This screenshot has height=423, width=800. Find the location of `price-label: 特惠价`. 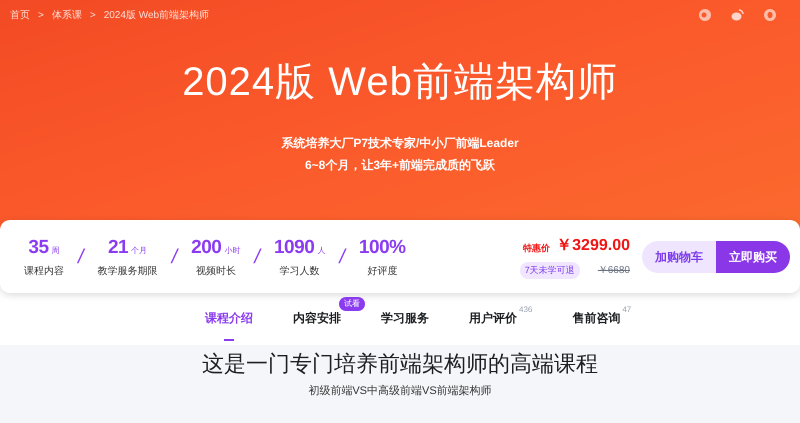

price-label: 特惠价 is located at coordinates (536, 249).